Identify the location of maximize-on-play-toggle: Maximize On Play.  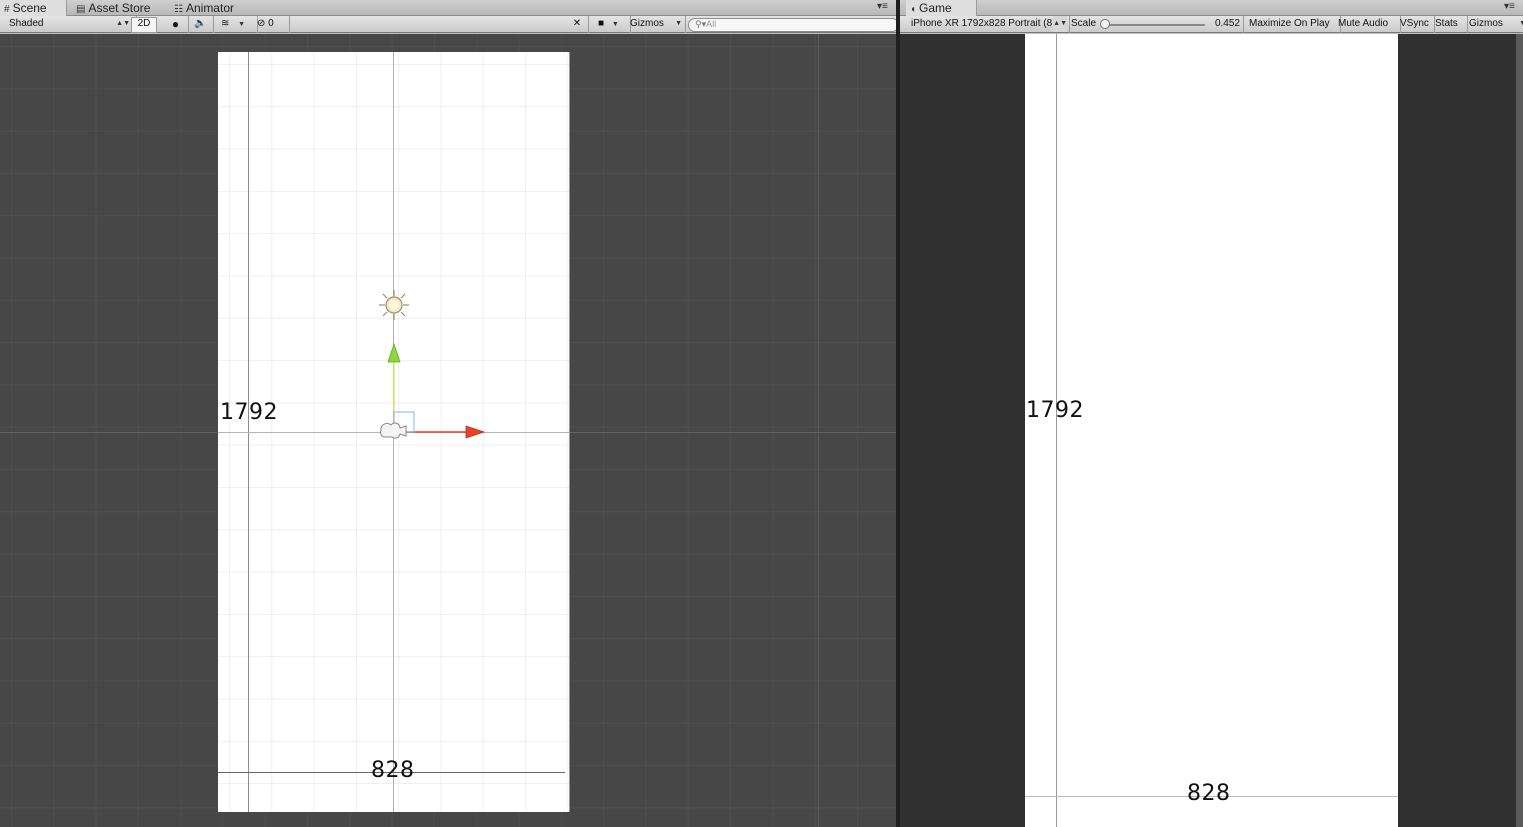
(1292, 24).